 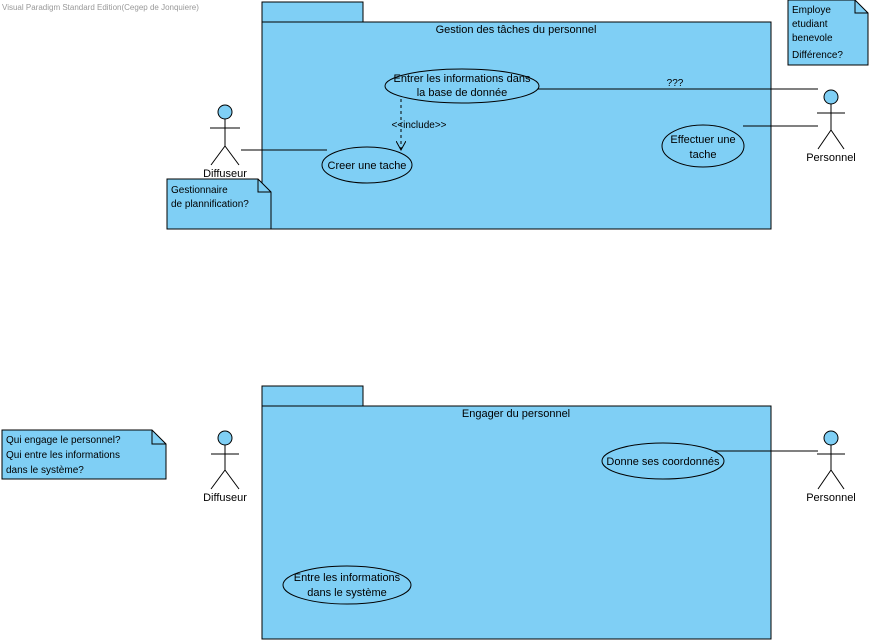 What do you see at coordinates (346, 593) in the screenshot?
I see `usecase-label: dans le système` at bounding box center [346, 593].